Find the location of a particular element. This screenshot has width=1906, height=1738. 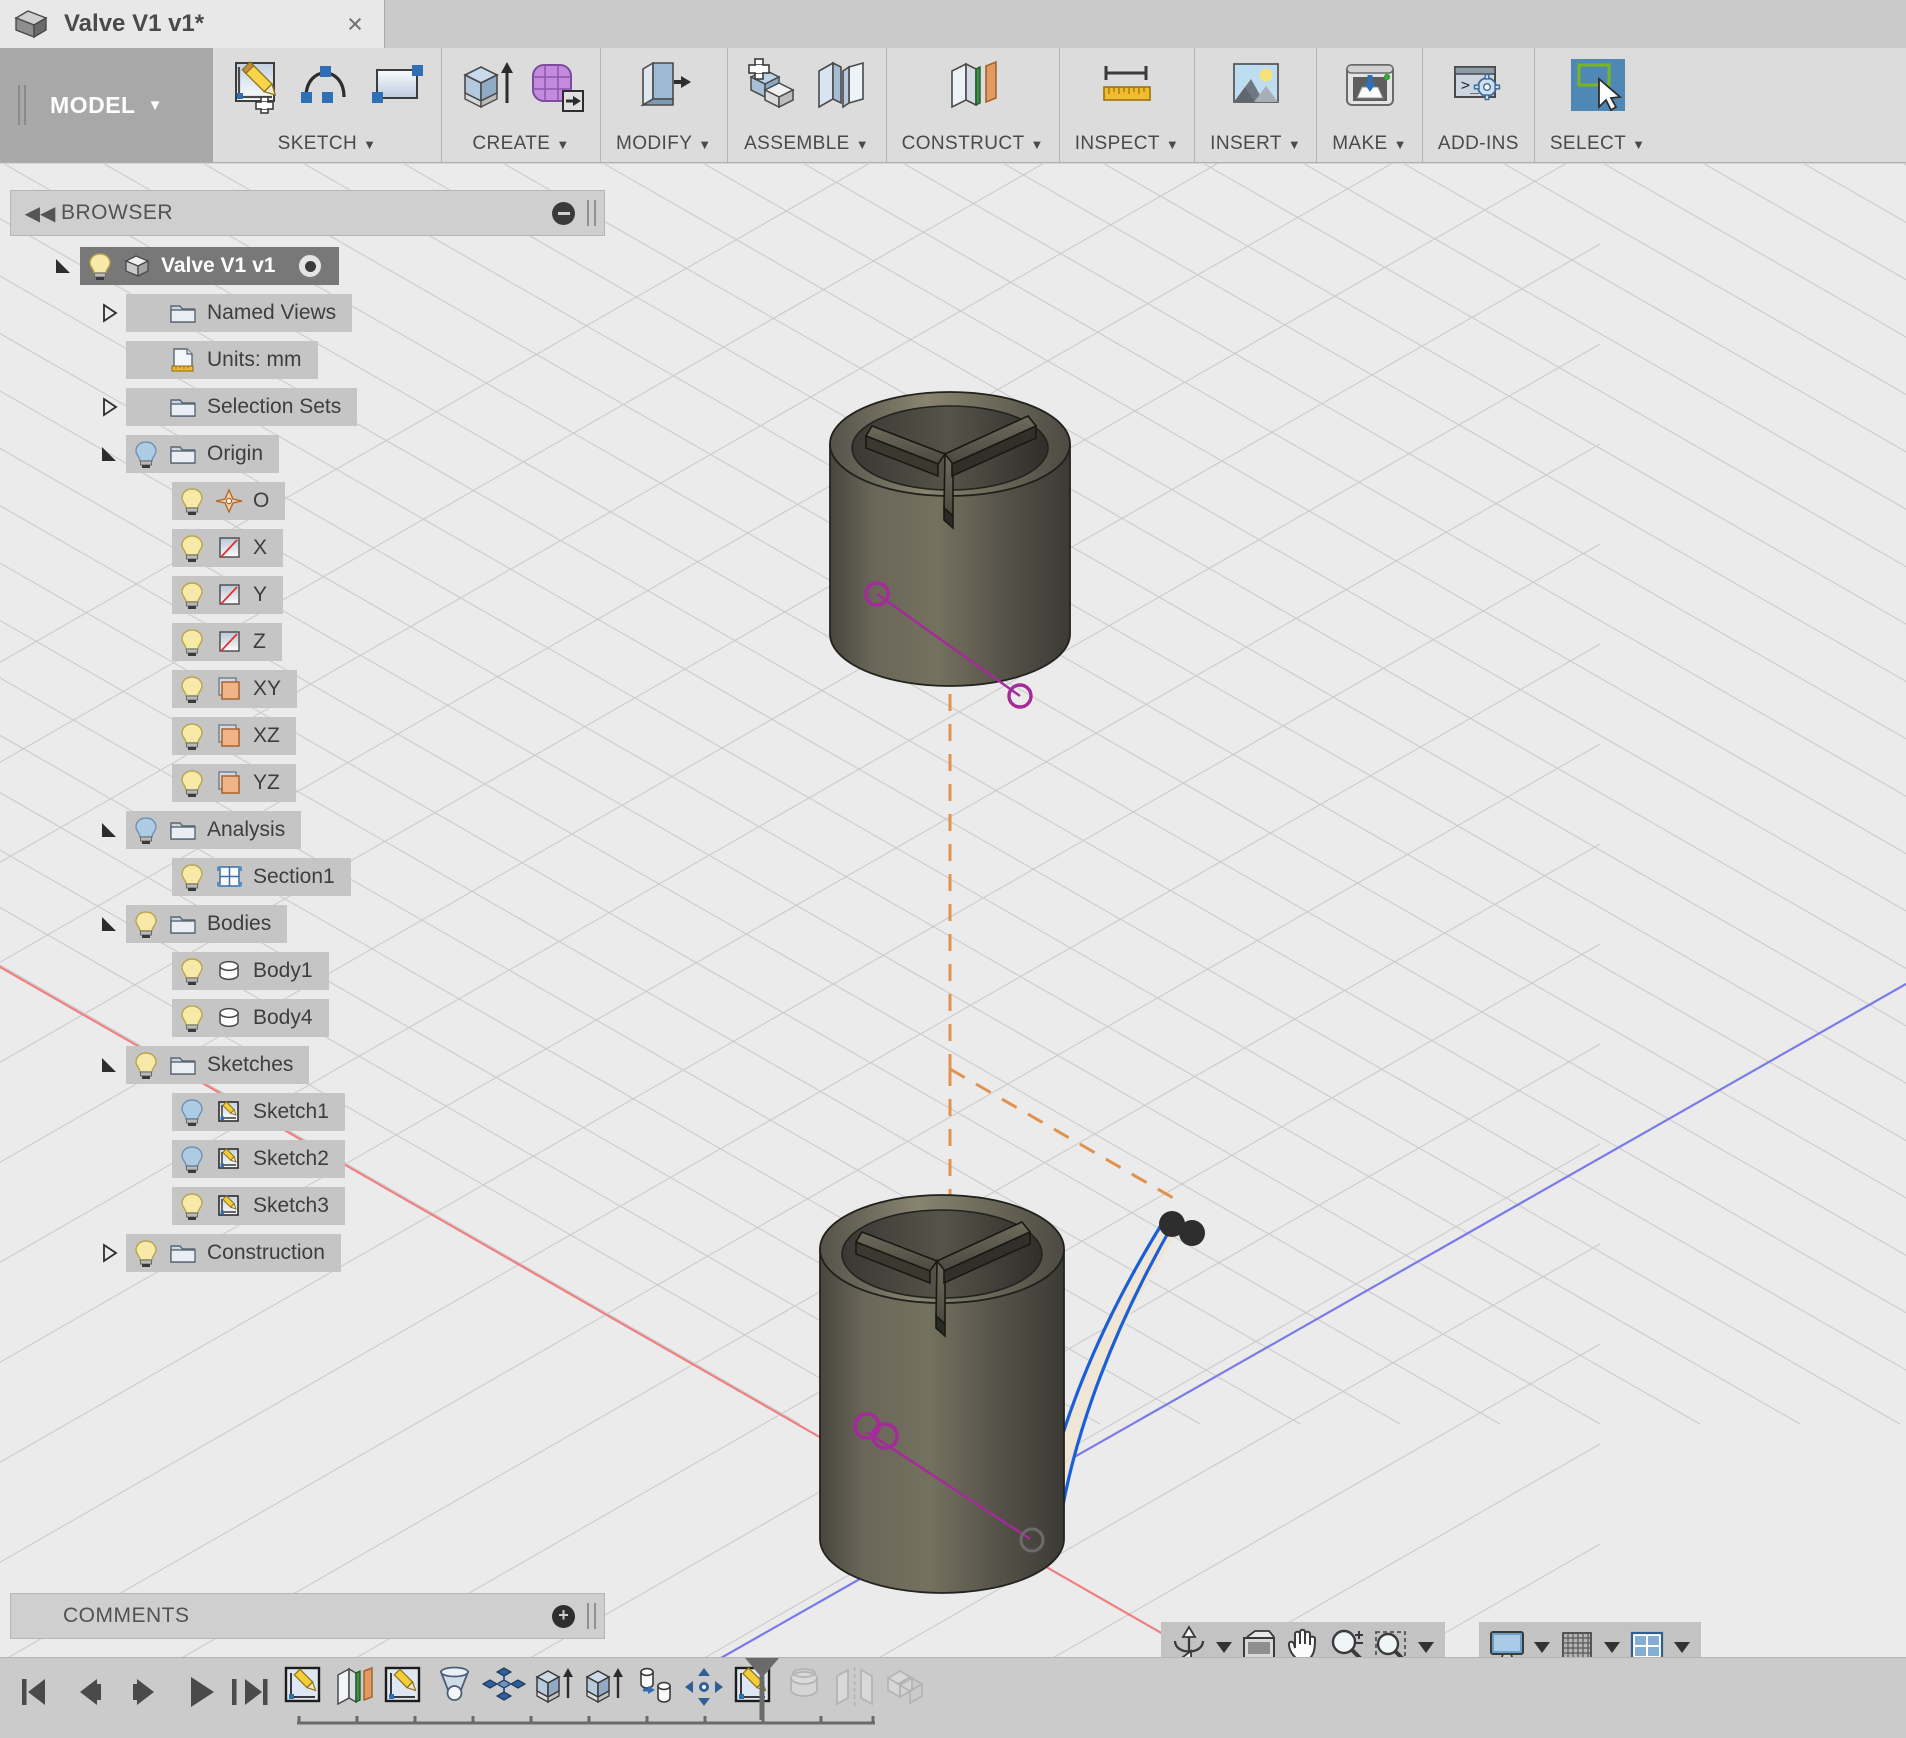

ribbon-group-label-inspect: INSPECT ▼ is located at coordinates (1127, 147).